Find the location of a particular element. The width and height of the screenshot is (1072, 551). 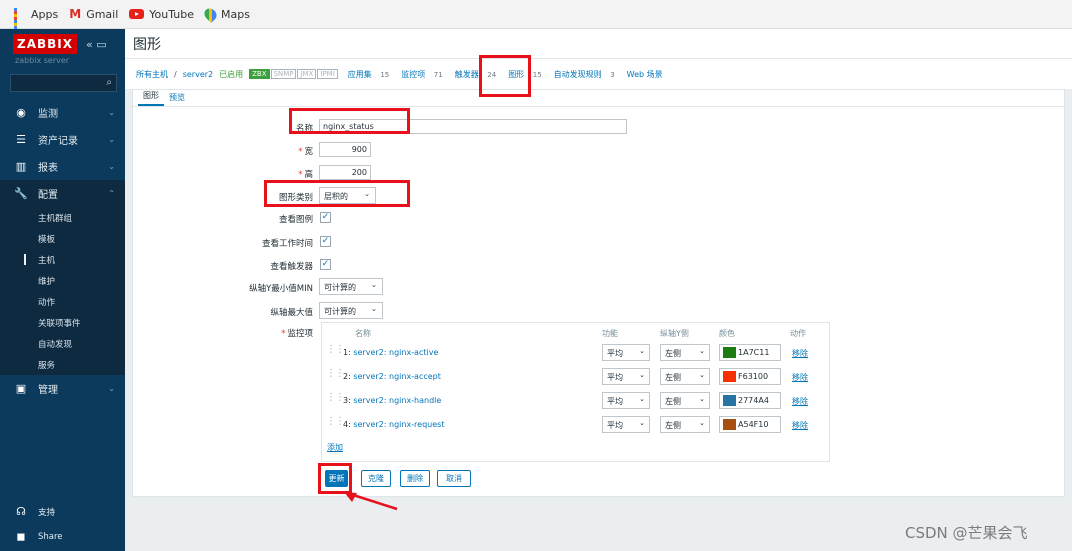

menu-item-inventory: ☰ 资产记录 ⌄ is located at coordinates (62, 139).